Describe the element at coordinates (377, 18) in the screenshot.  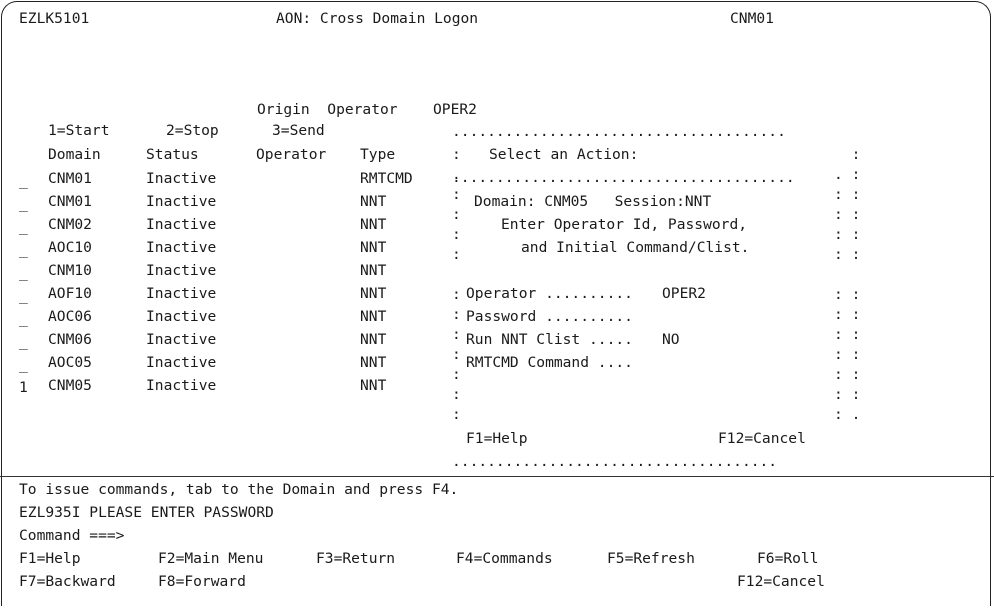
I see `screen-title: AON: Cross Domain Logon` at that location.